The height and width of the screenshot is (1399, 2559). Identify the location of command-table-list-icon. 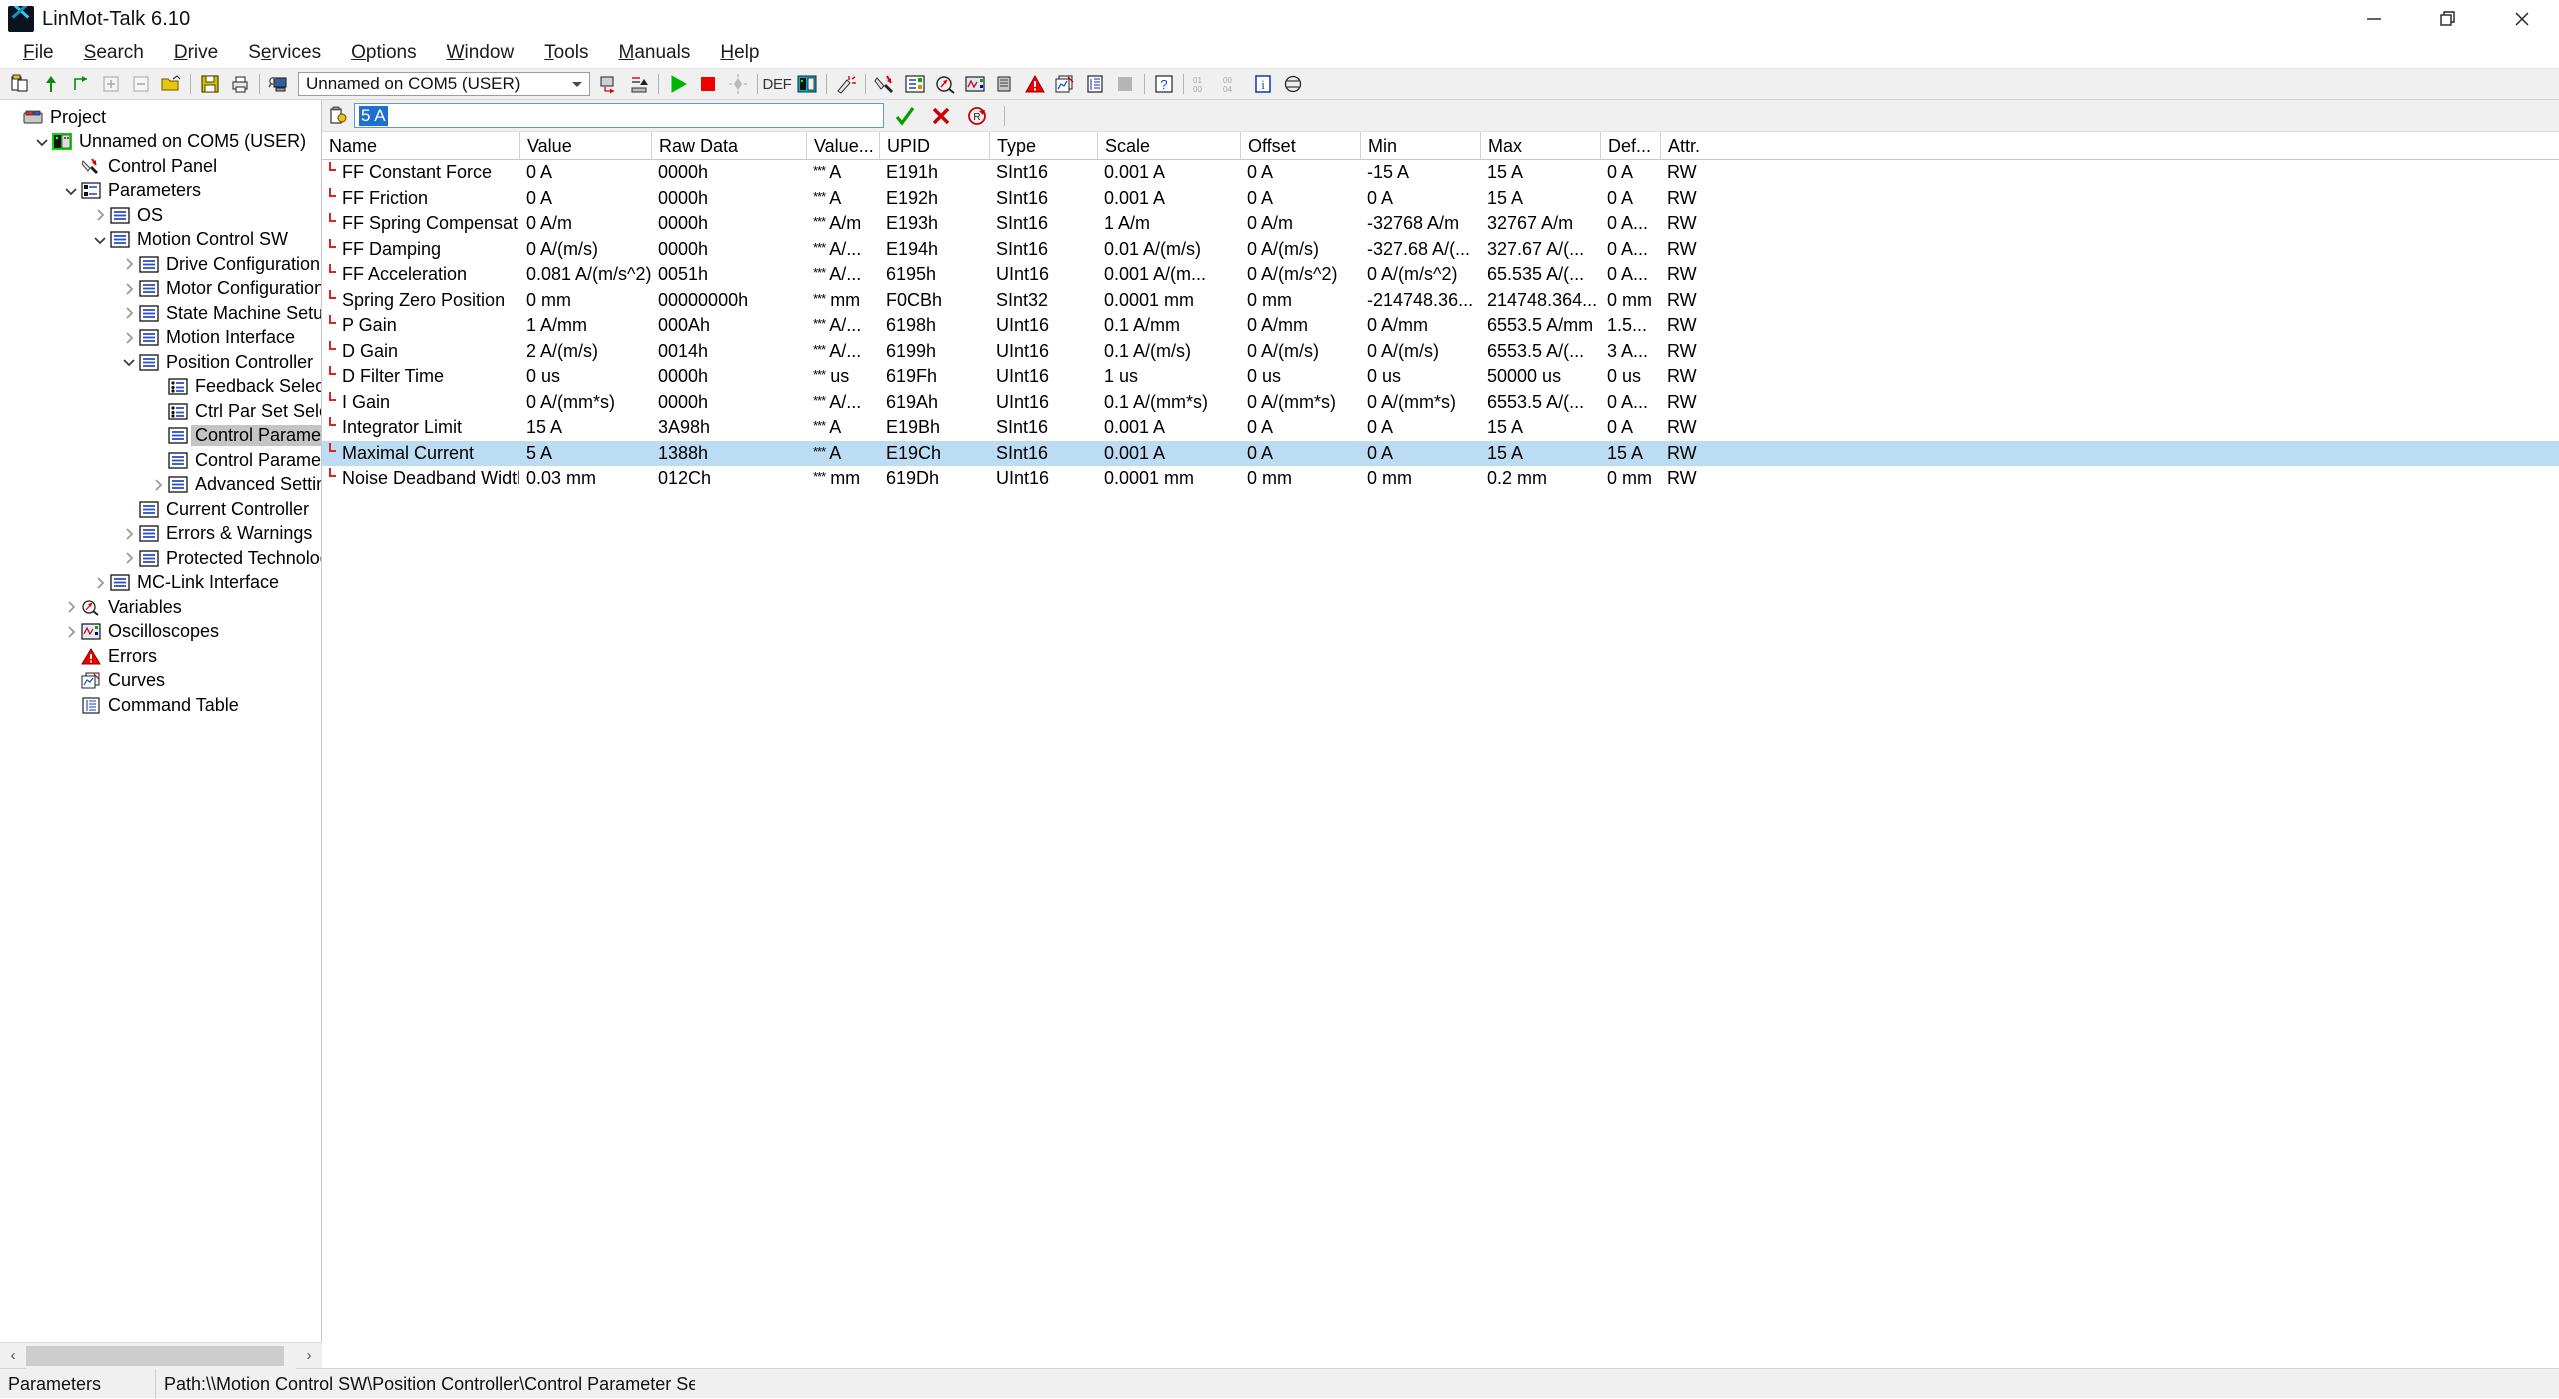
(1095, 84).